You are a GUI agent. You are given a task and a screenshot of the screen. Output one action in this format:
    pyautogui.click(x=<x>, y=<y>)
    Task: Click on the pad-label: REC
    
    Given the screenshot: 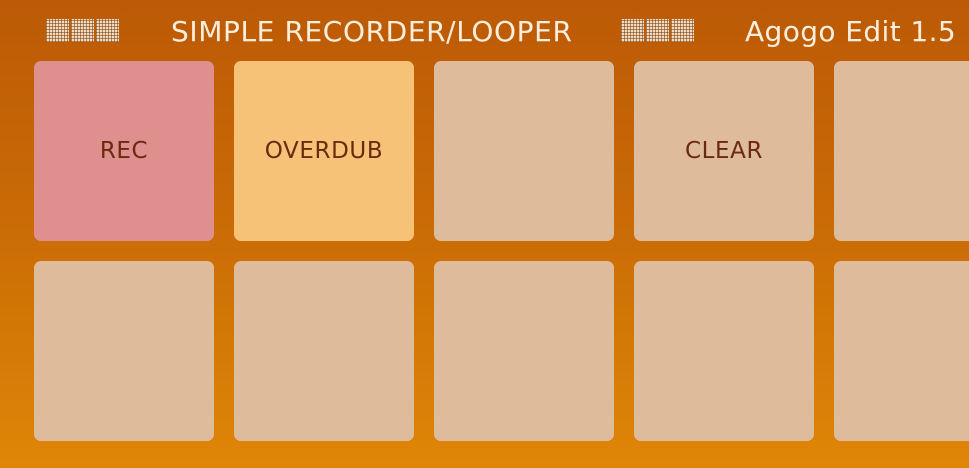 What is the action you would take?
    pyautogui.click(x=124, y=151)
    